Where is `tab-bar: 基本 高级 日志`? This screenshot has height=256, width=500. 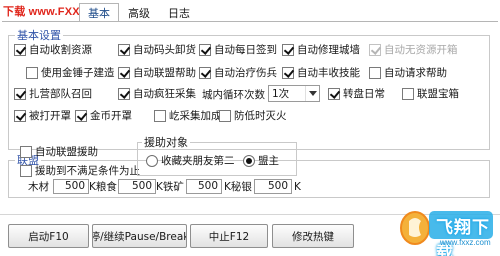 tab-bar: 基本 高级 日志 is located at coordinates (139, 12).